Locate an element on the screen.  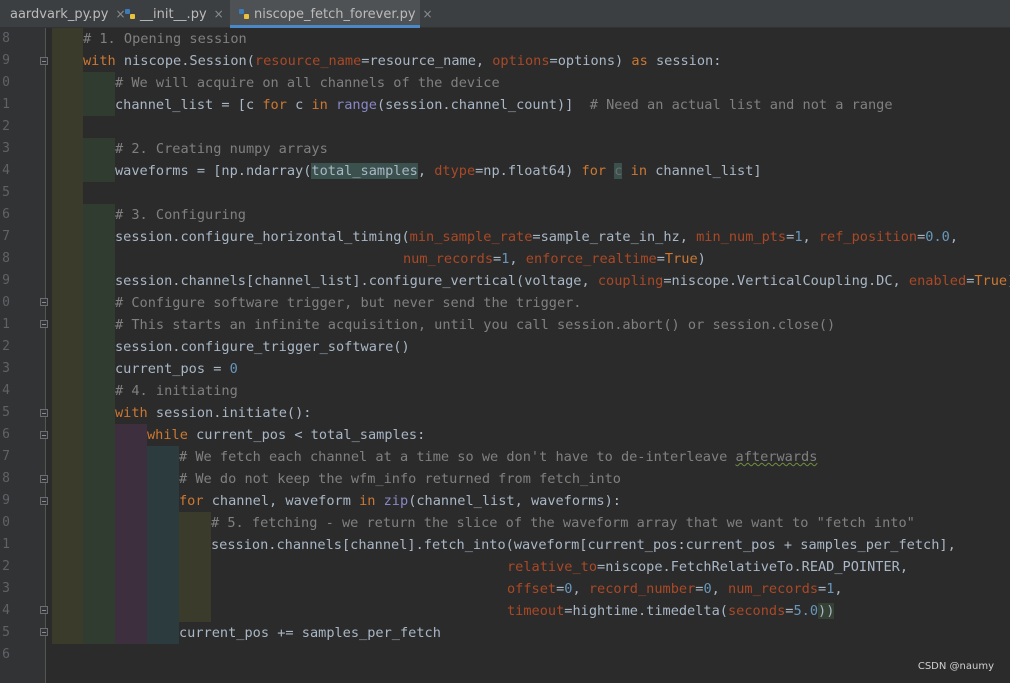
code-text: niscope.Session( is located at coordinates (185, 61).